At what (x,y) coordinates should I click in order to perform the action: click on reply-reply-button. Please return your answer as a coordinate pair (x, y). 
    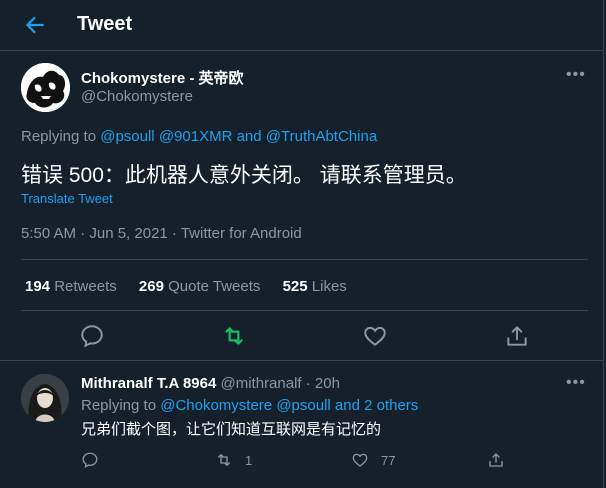
    Looking at the image, I should click on (96, 460).